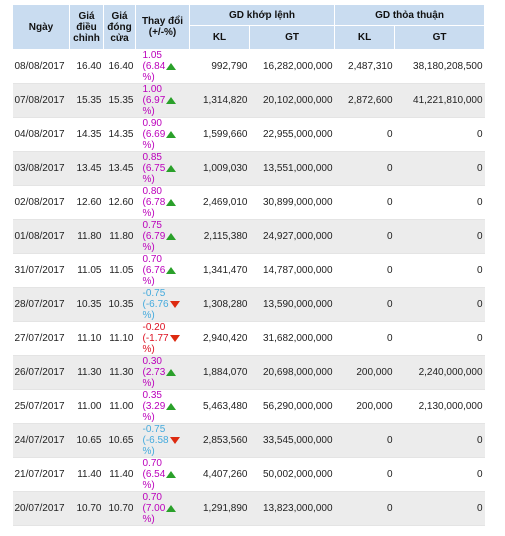 The height and width of the screenshot is (536, 505). What do you see at coordinates (439, 372) in the screenshot?
I see `row-deal-gt: 2,240,000,000` at bounding box center [439, 372].